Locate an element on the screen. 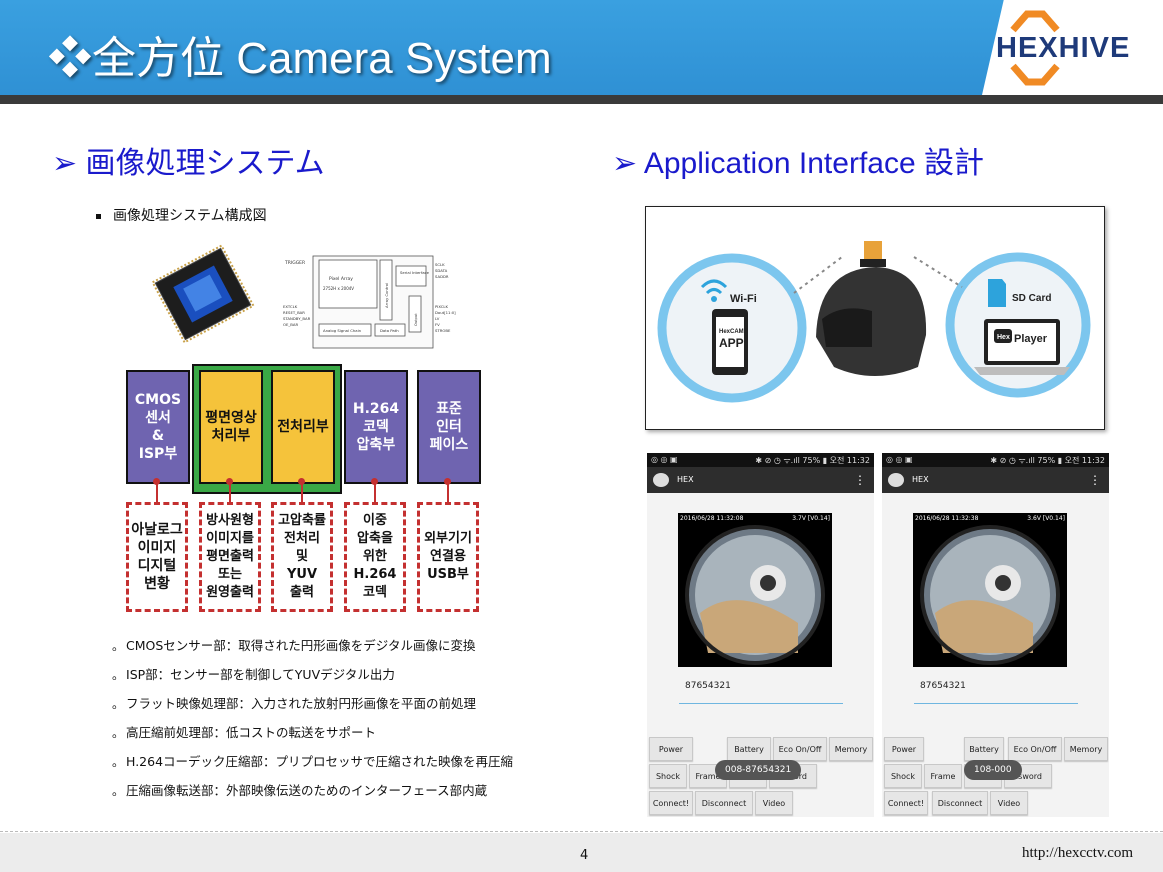  block-h264: H.264 코덱 압축부 is located at coordinates (376, 427).